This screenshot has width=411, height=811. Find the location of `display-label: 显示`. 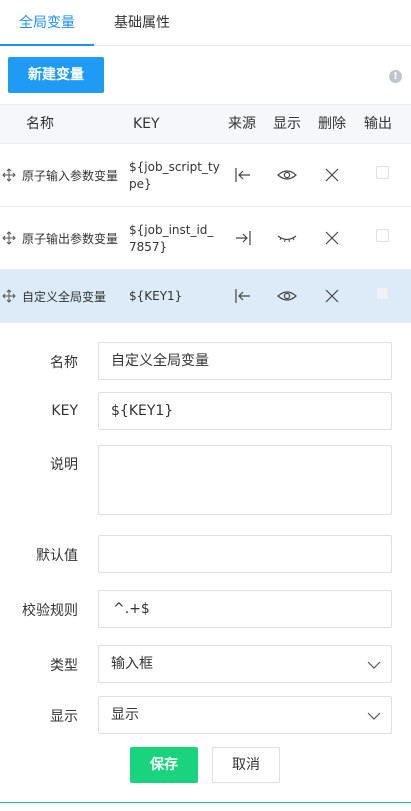

display-label: 显示 is located at coordinates (64, 717).